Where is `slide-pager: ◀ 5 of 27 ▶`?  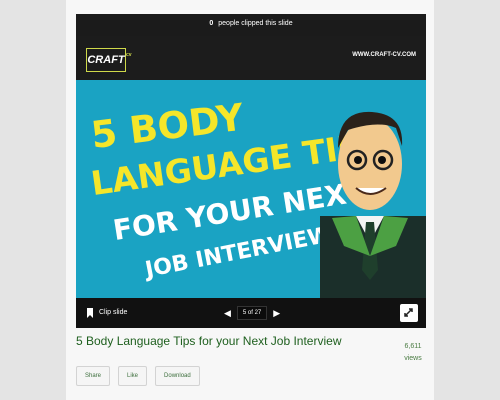
slide-pager: ◀ 5 of 27 ▶ is located at coordinates (252, 313).